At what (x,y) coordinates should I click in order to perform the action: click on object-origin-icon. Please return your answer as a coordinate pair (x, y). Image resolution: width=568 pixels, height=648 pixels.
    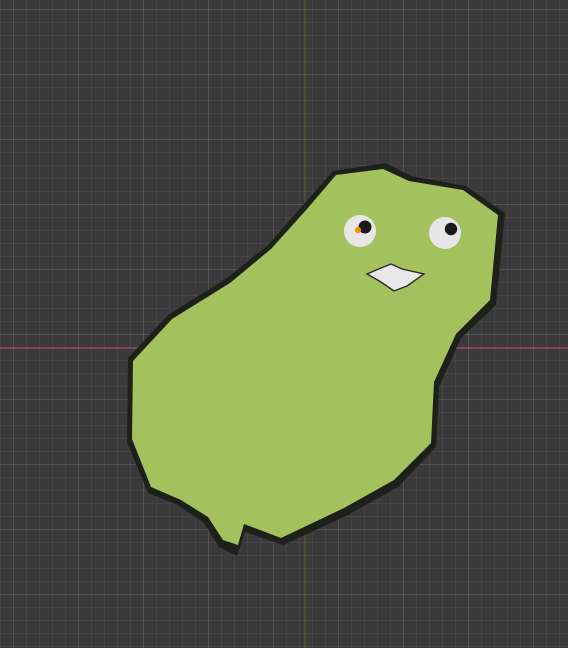
    Looking at the image, I should click on (358, 230).